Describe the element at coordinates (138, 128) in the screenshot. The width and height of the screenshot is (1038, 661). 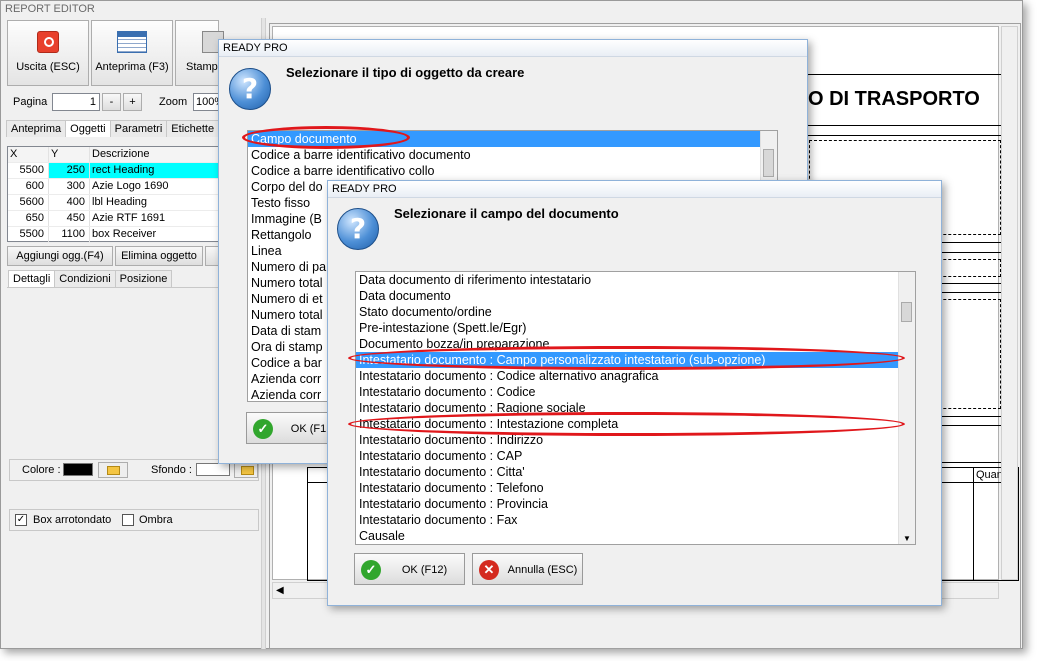
I see `tab-parametri: Parametri` at that location.